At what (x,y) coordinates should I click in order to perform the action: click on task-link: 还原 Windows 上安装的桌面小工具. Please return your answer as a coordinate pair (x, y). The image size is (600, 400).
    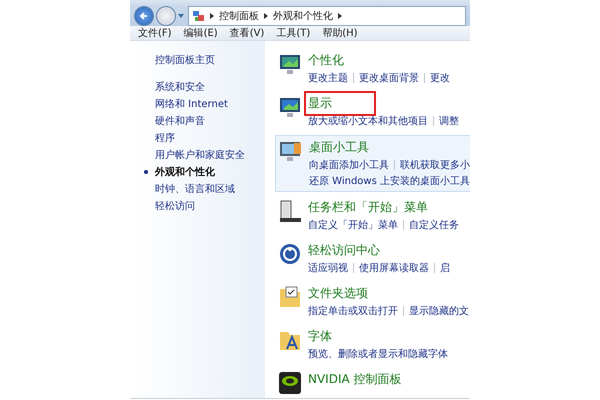
    Looking at the image, I should click on (389, 181).